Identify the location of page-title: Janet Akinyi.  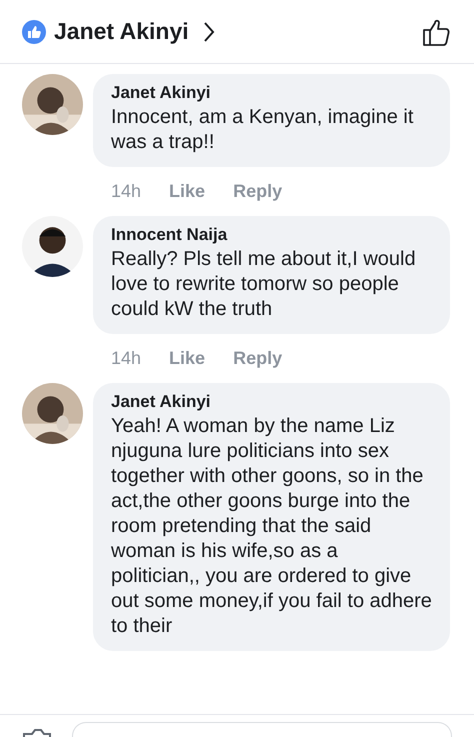
(121, 31).